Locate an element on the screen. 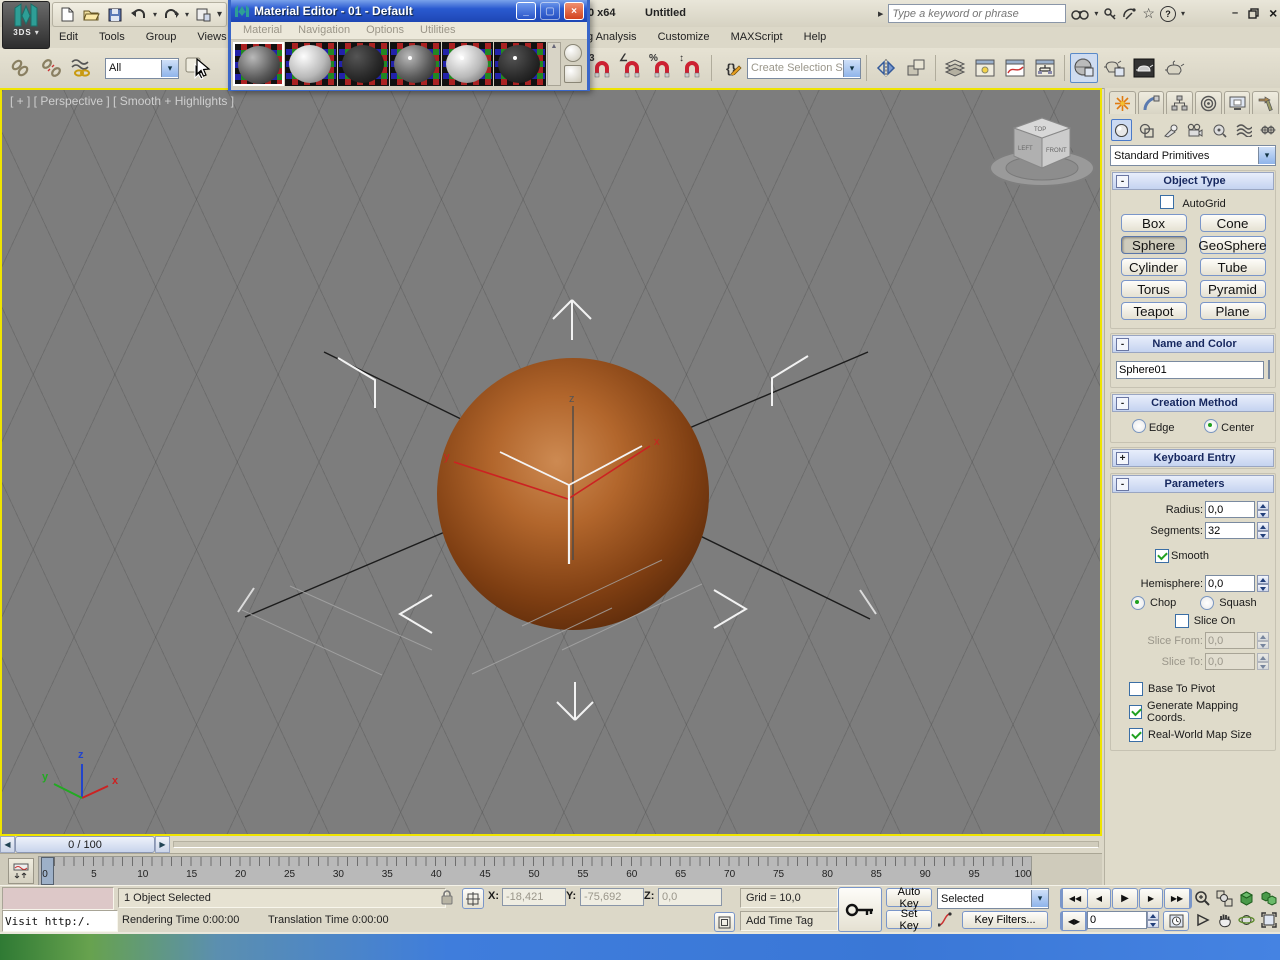 This screenshot has width=1280, height=960. align-icon is located at coordinates (916, 68).